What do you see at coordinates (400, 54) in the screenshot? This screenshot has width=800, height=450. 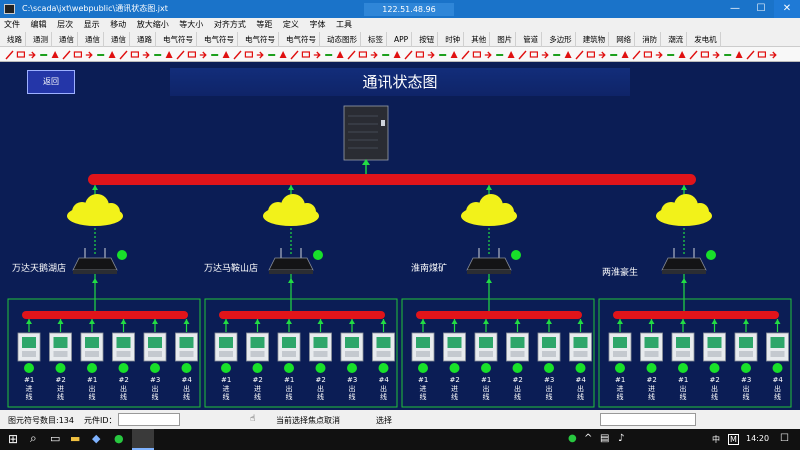 I see `symbol-toolbar-icons` at bounding box center [400, 54].